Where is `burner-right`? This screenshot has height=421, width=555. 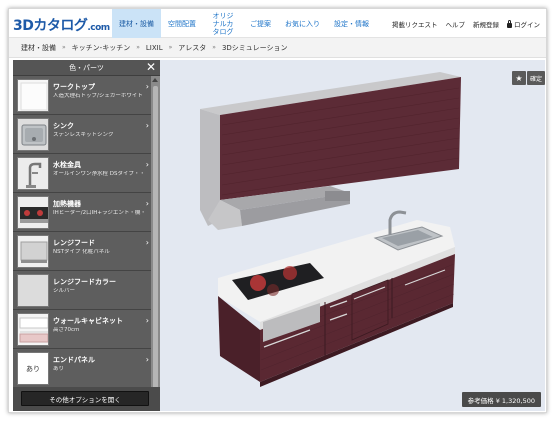
burner-right is located at coordinates (290, 273).